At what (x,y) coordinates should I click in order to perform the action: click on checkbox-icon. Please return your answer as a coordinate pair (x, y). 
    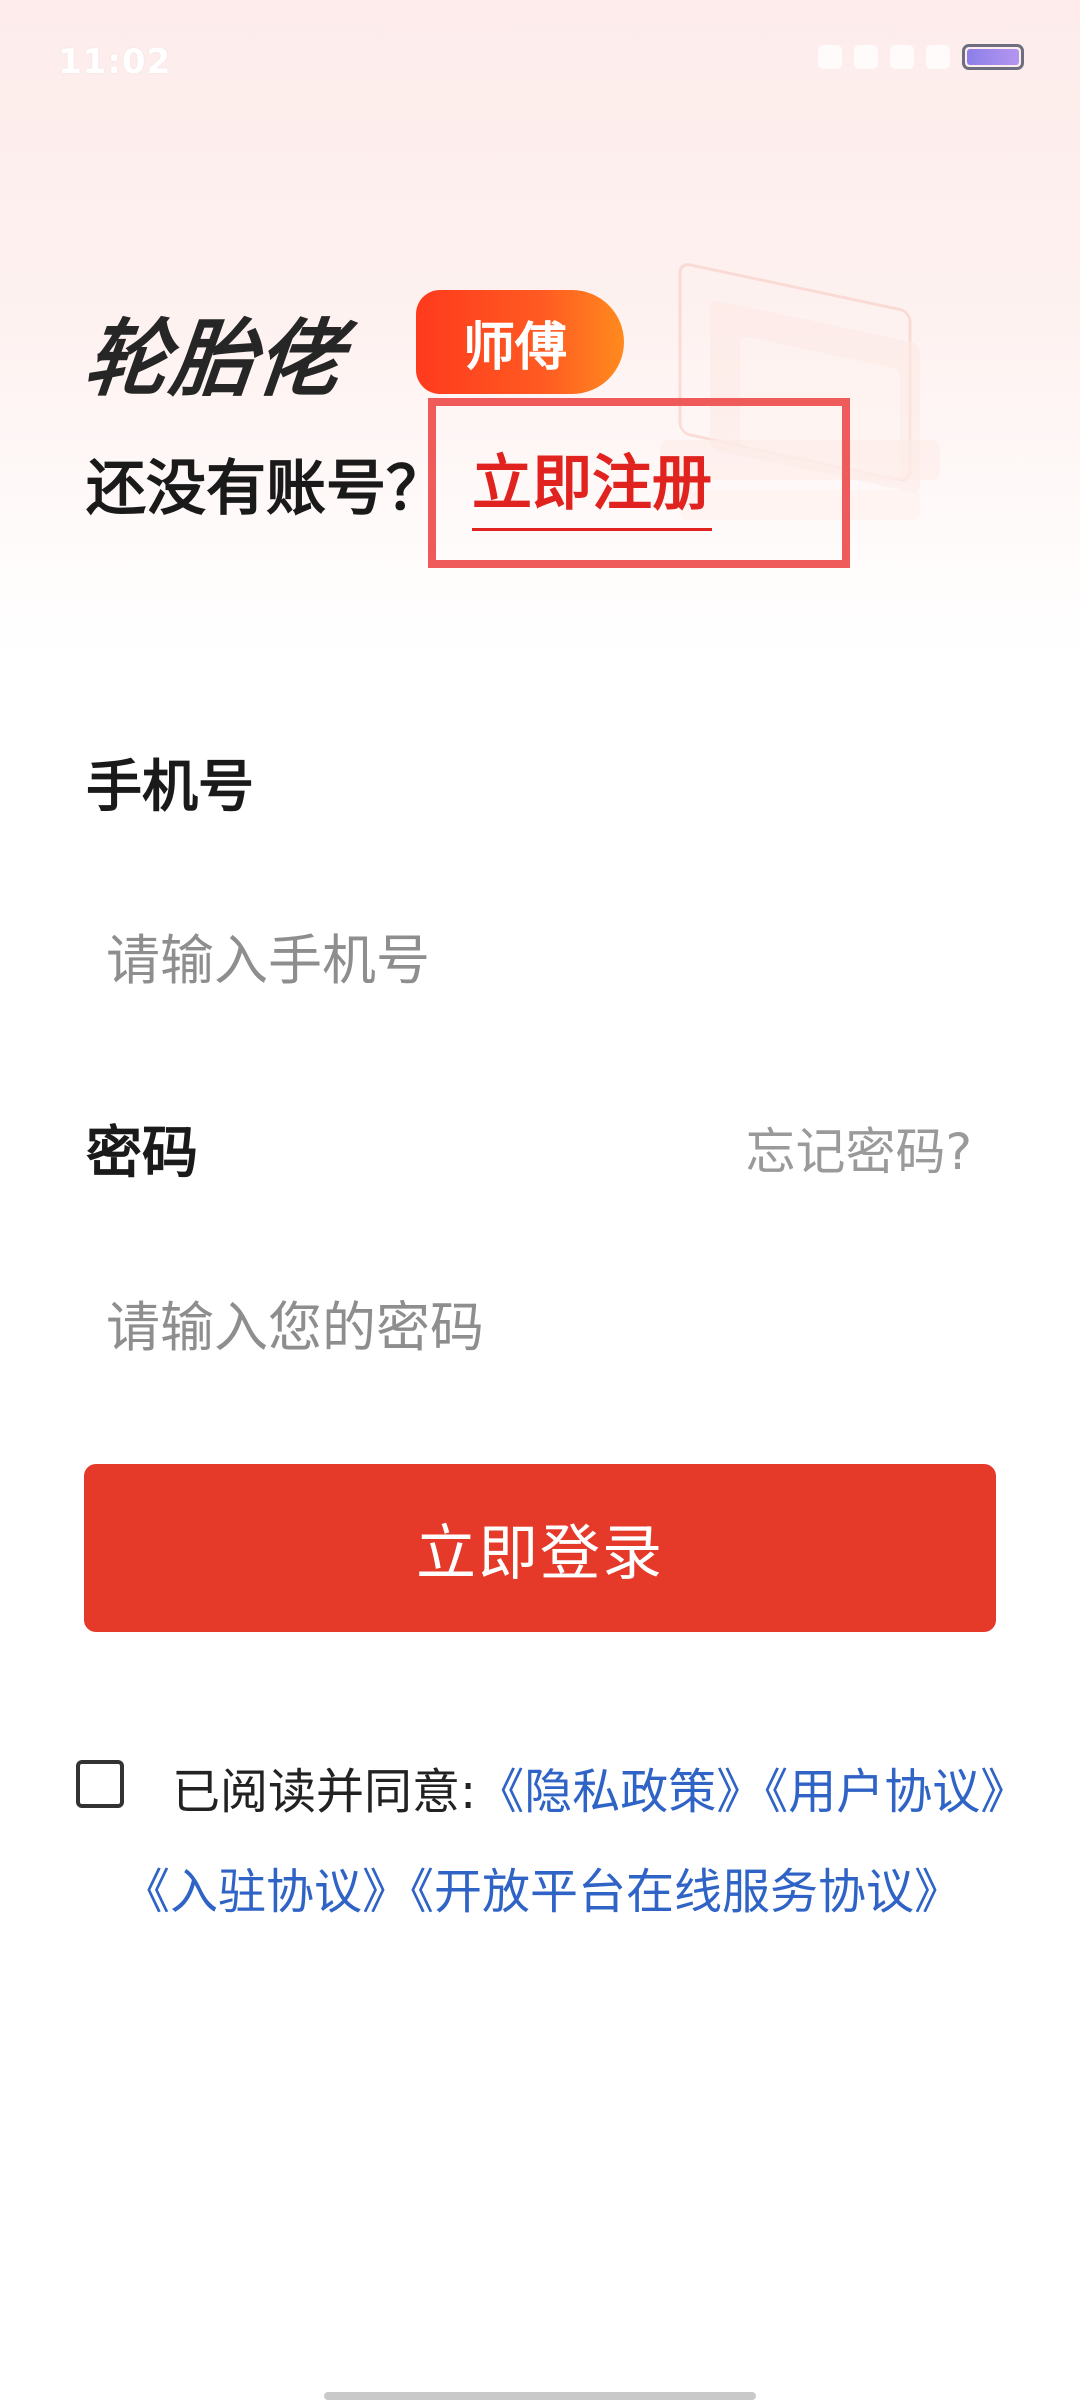
    Looking at the image, I should click on (100, 1784).